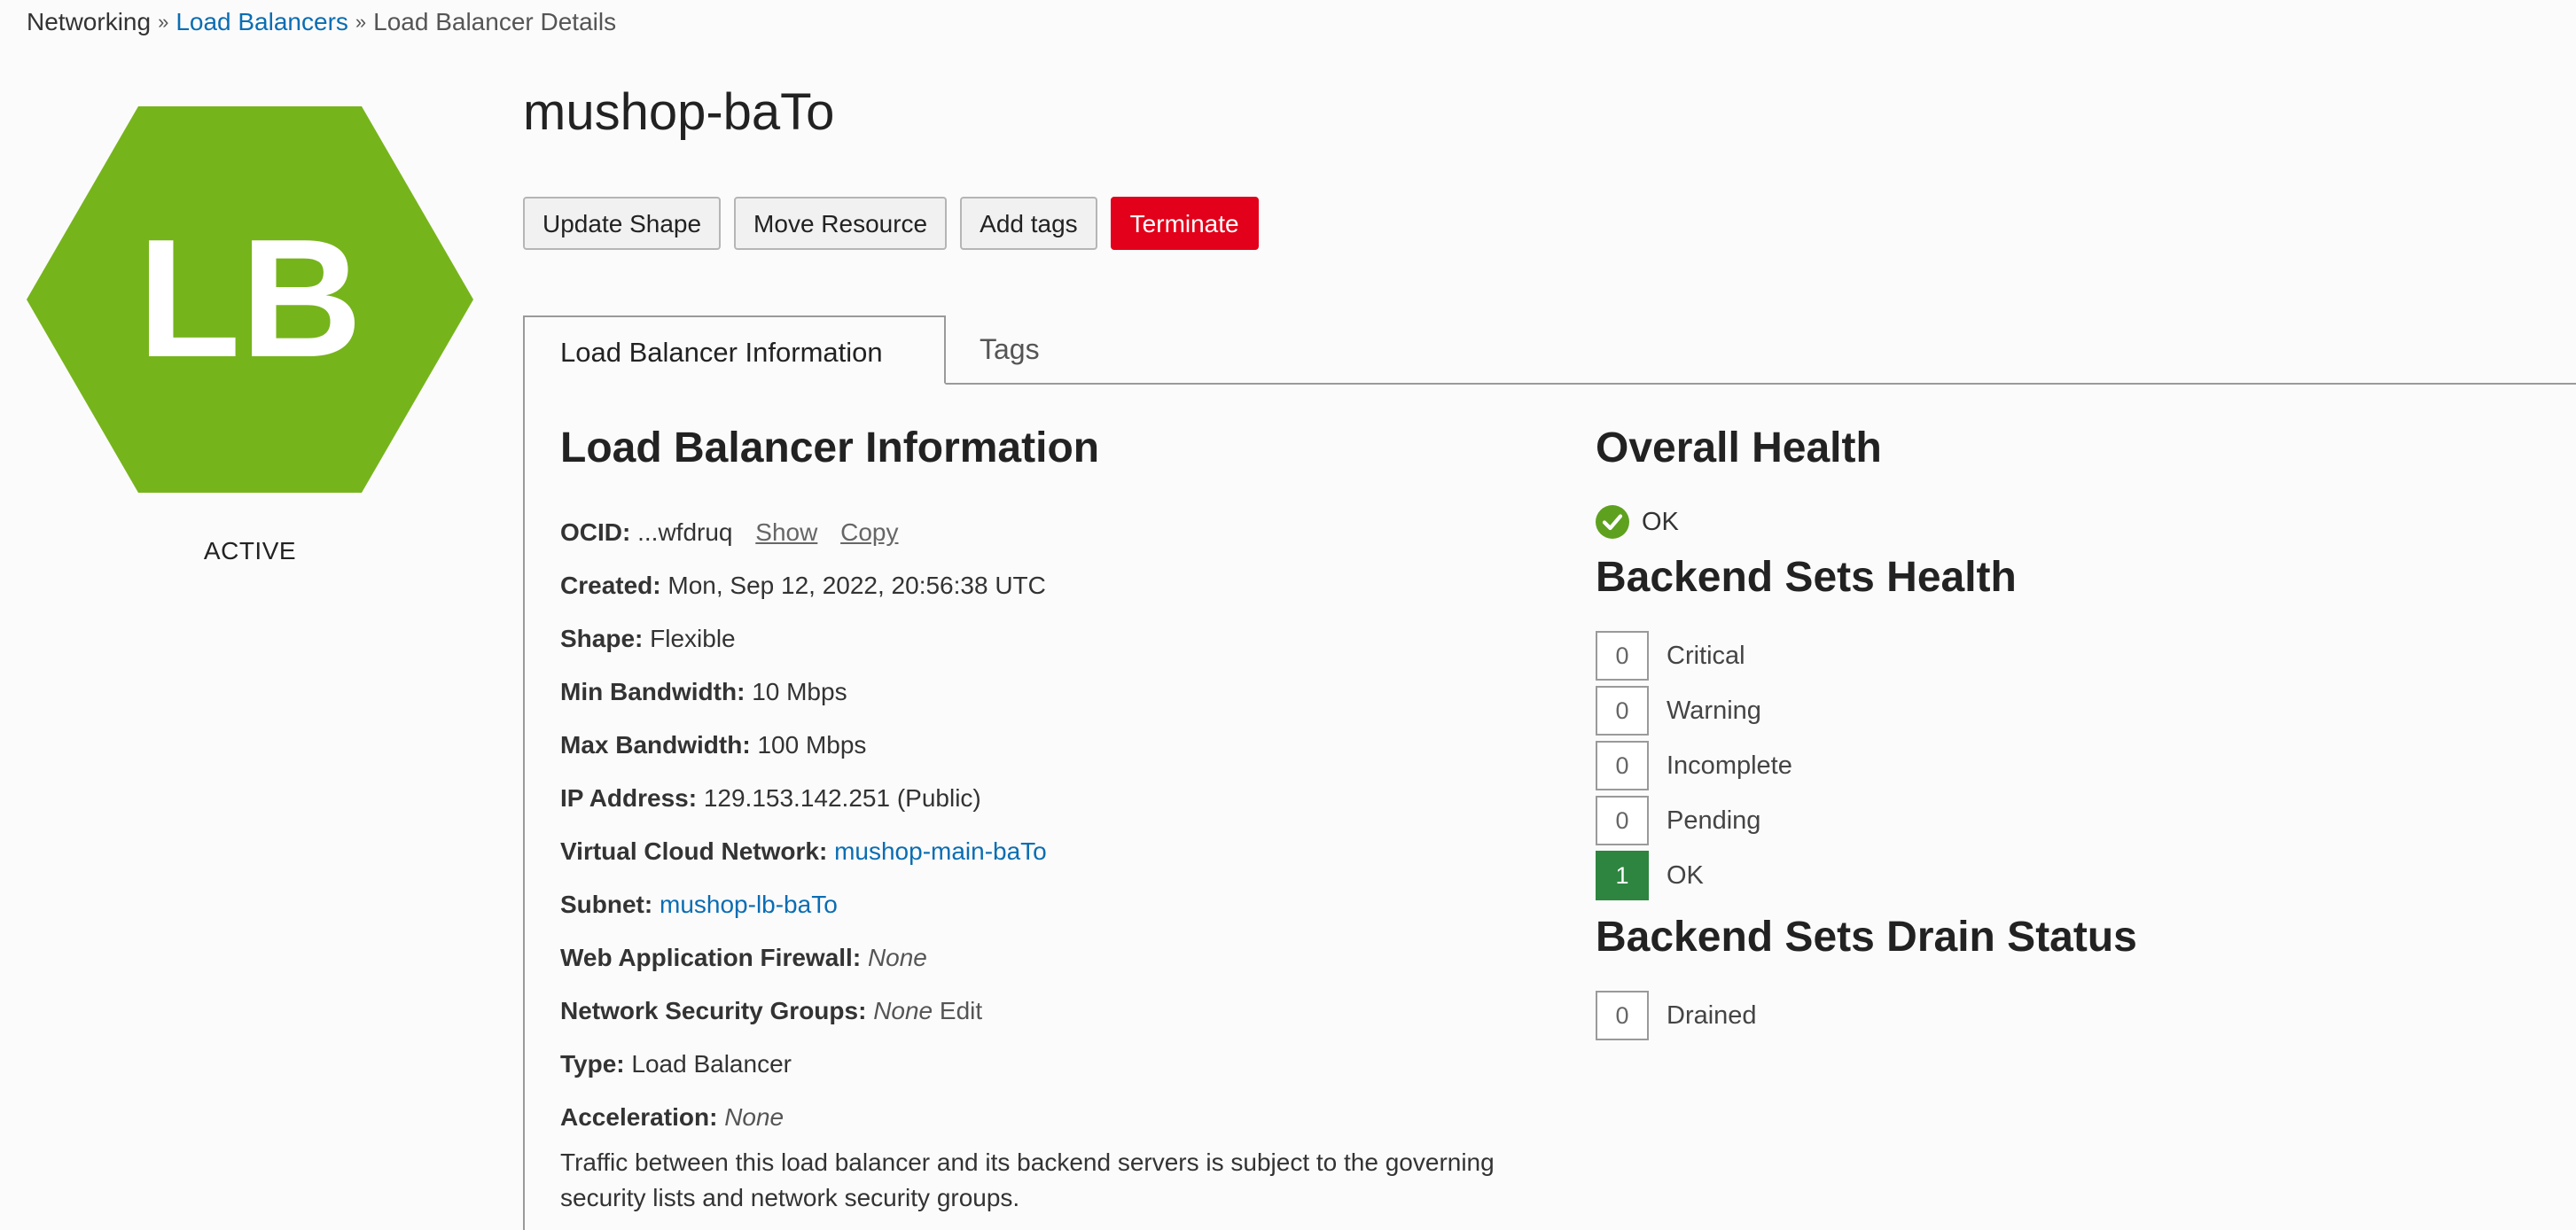 Image resolution: width=2576 pixels, height=1230 pixels. I want to click on add-tags-button: Add tags, so click(1028, 223).